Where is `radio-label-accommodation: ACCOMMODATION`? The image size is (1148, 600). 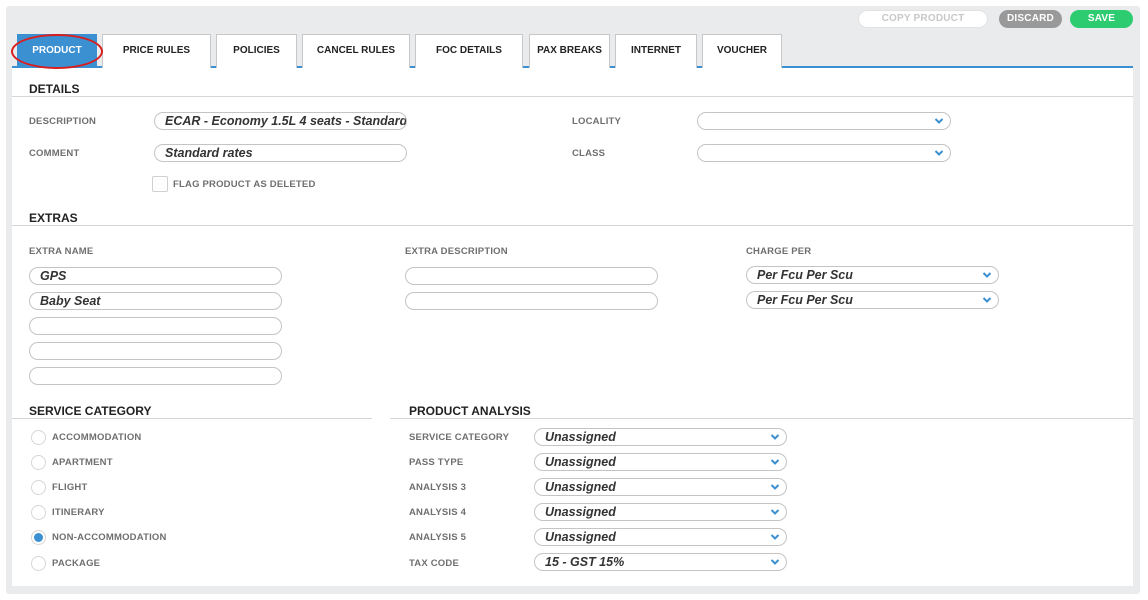 radio-label-accommodation: ACCOMMODATION is located at coordinates (97, 437).